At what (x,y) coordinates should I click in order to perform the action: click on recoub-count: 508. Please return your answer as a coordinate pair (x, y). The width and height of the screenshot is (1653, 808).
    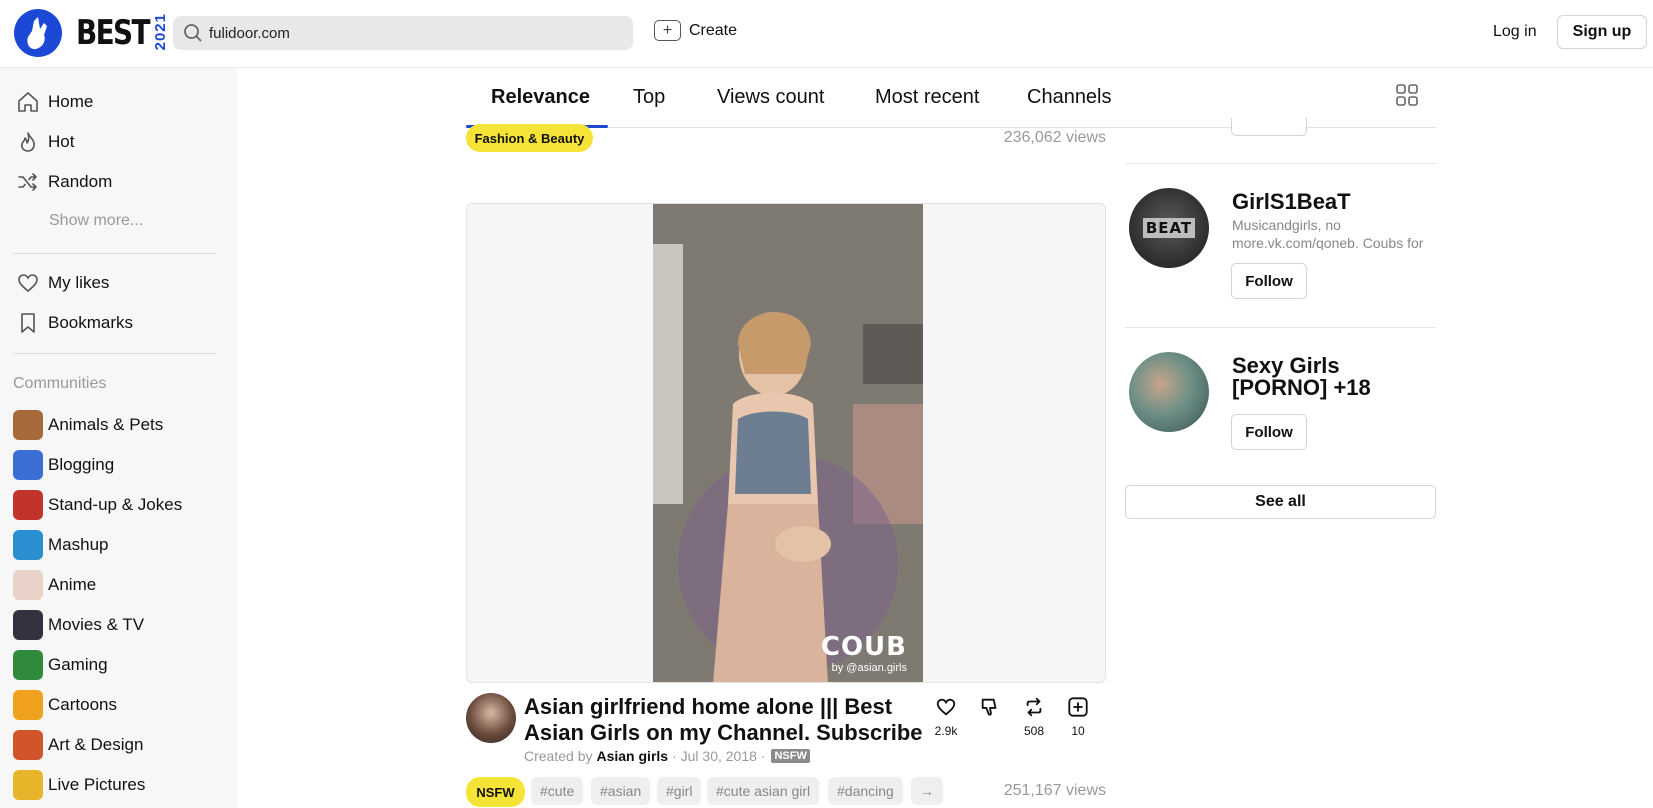
    Looking at the image, I should click on (1034, 731).